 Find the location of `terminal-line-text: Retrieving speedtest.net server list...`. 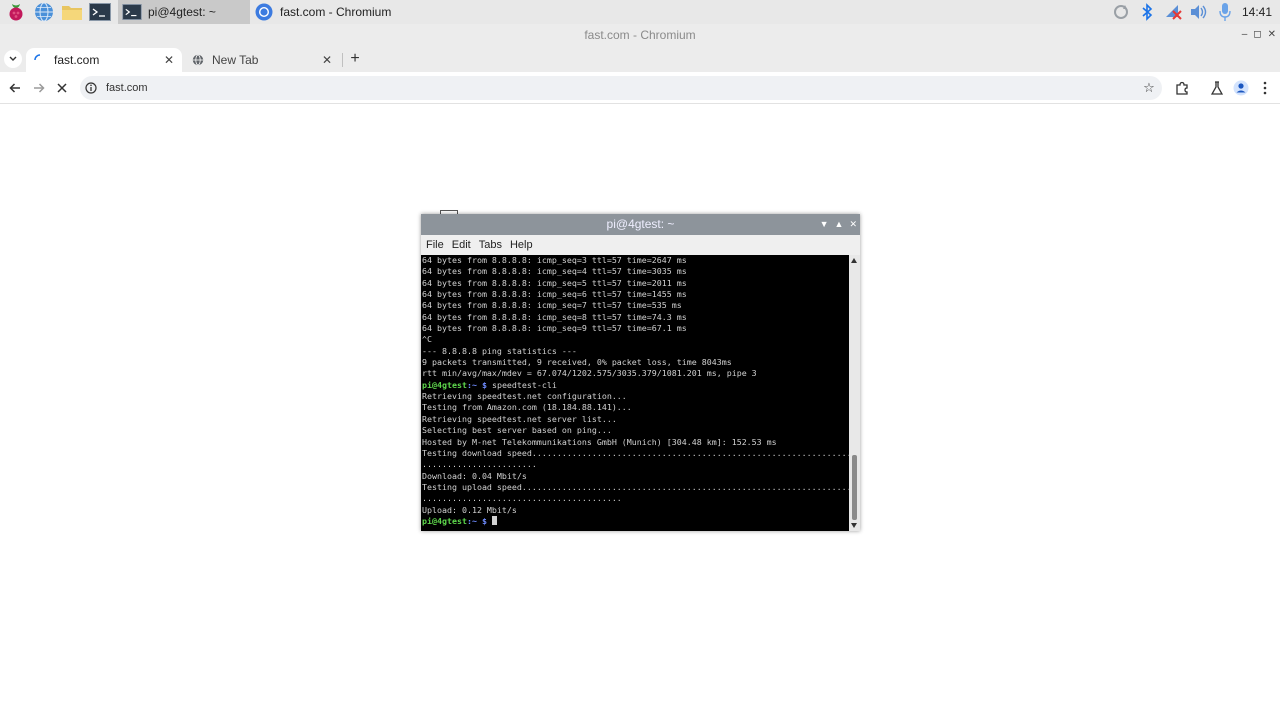

terminal-line-text: Retrieving speedtest.net server list... is located at coordinates (519, 418).